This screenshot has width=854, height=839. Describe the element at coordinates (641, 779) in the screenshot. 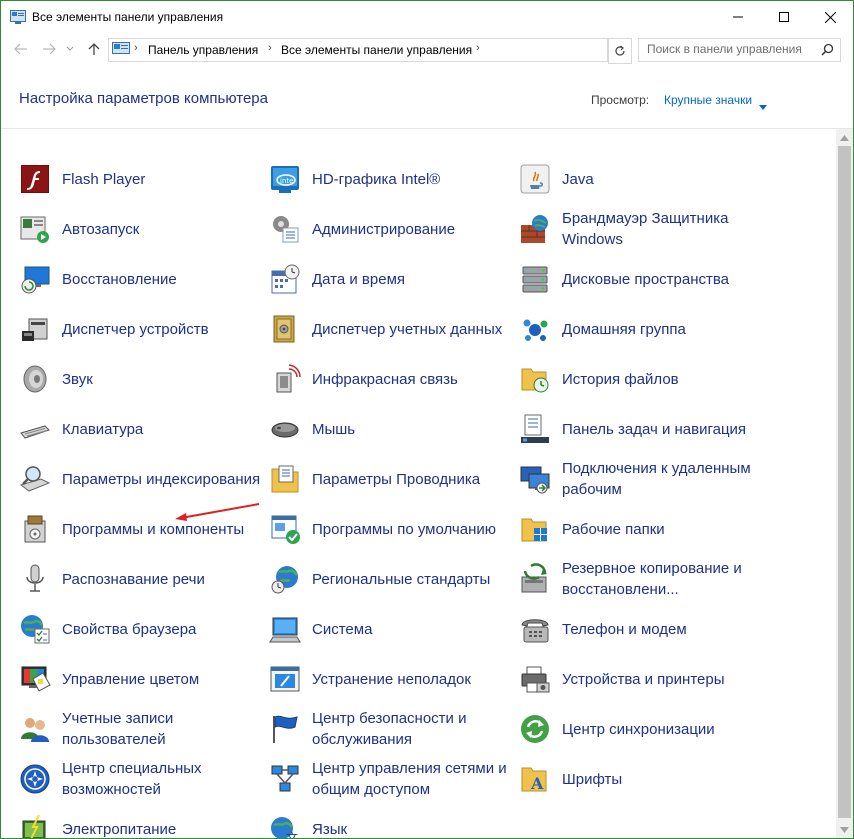

I see `item-fonts: A Шрифты` at that location.